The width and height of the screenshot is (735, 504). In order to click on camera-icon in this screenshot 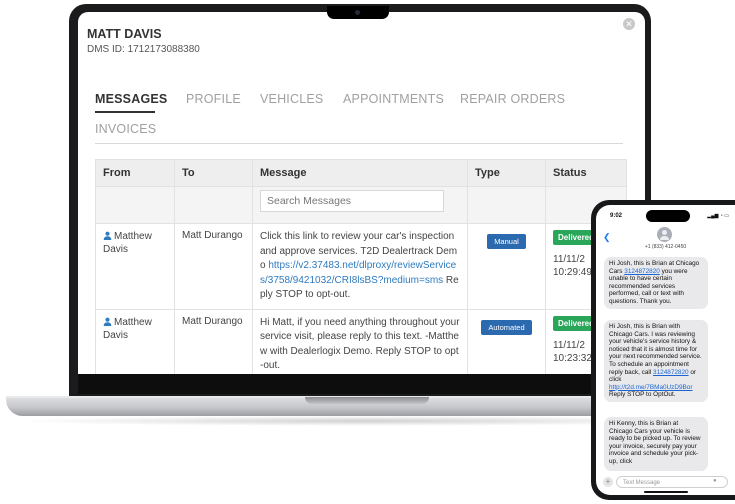, I will do `click(357, 12)`.